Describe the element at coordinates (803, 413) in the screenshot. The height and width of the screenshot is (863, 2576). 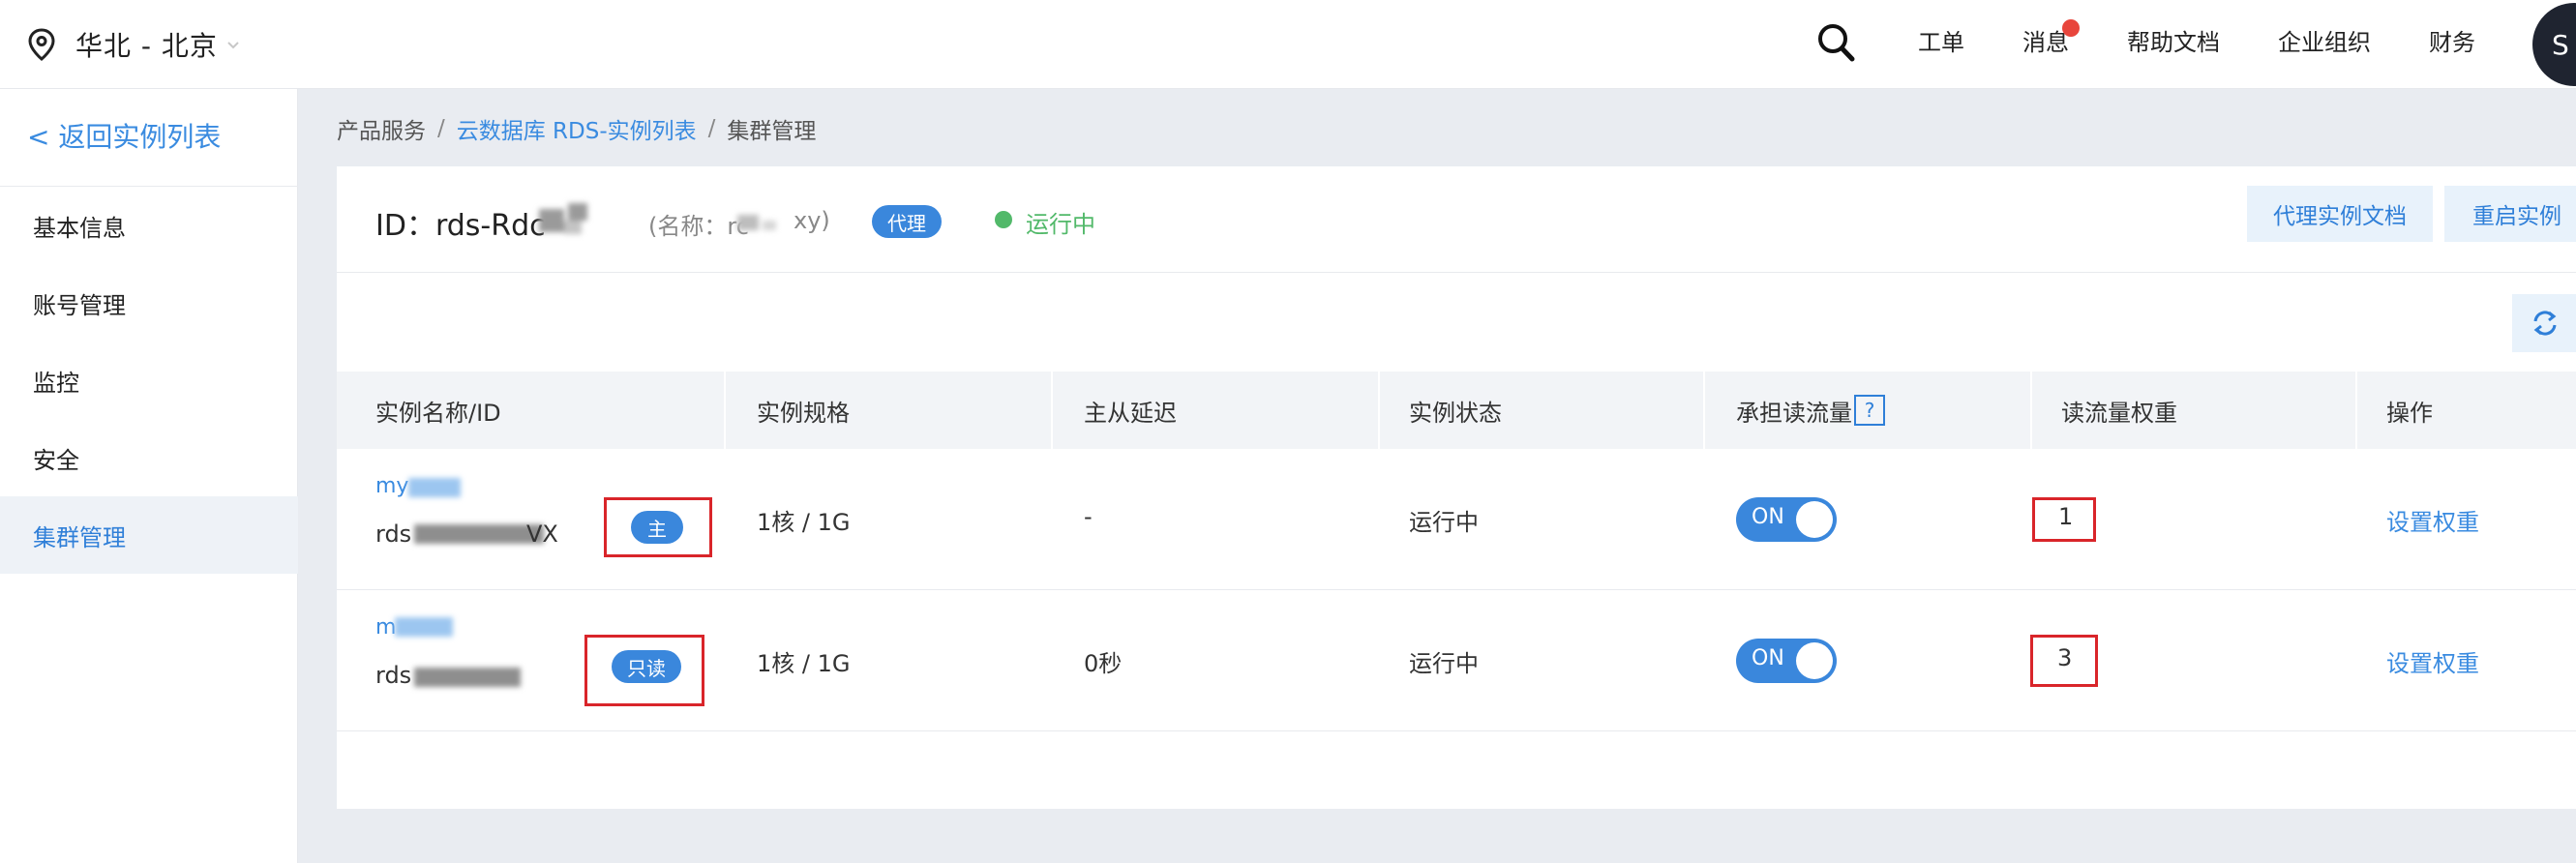
I see `col-spec: 实例规格` at that location.